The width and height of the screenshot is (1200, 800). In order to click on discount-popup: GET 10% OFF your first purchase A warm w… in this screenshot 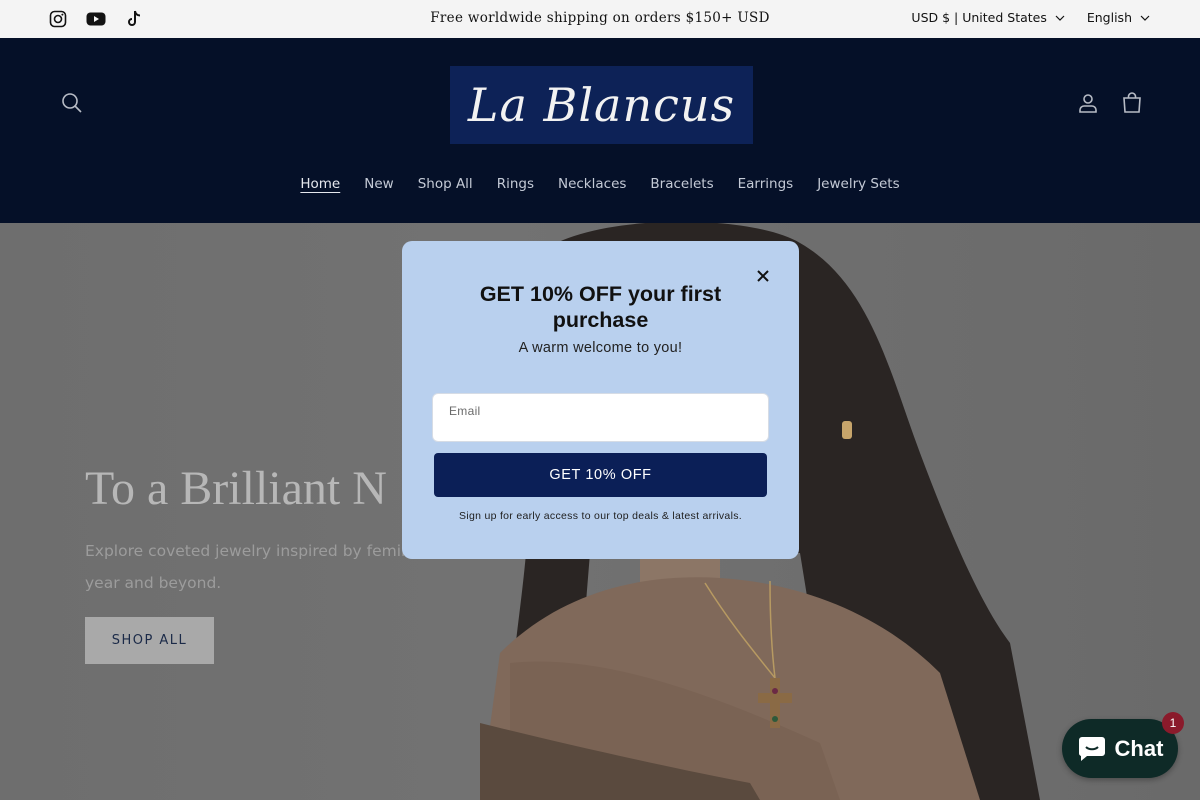, I will do `click(600, 400)`.